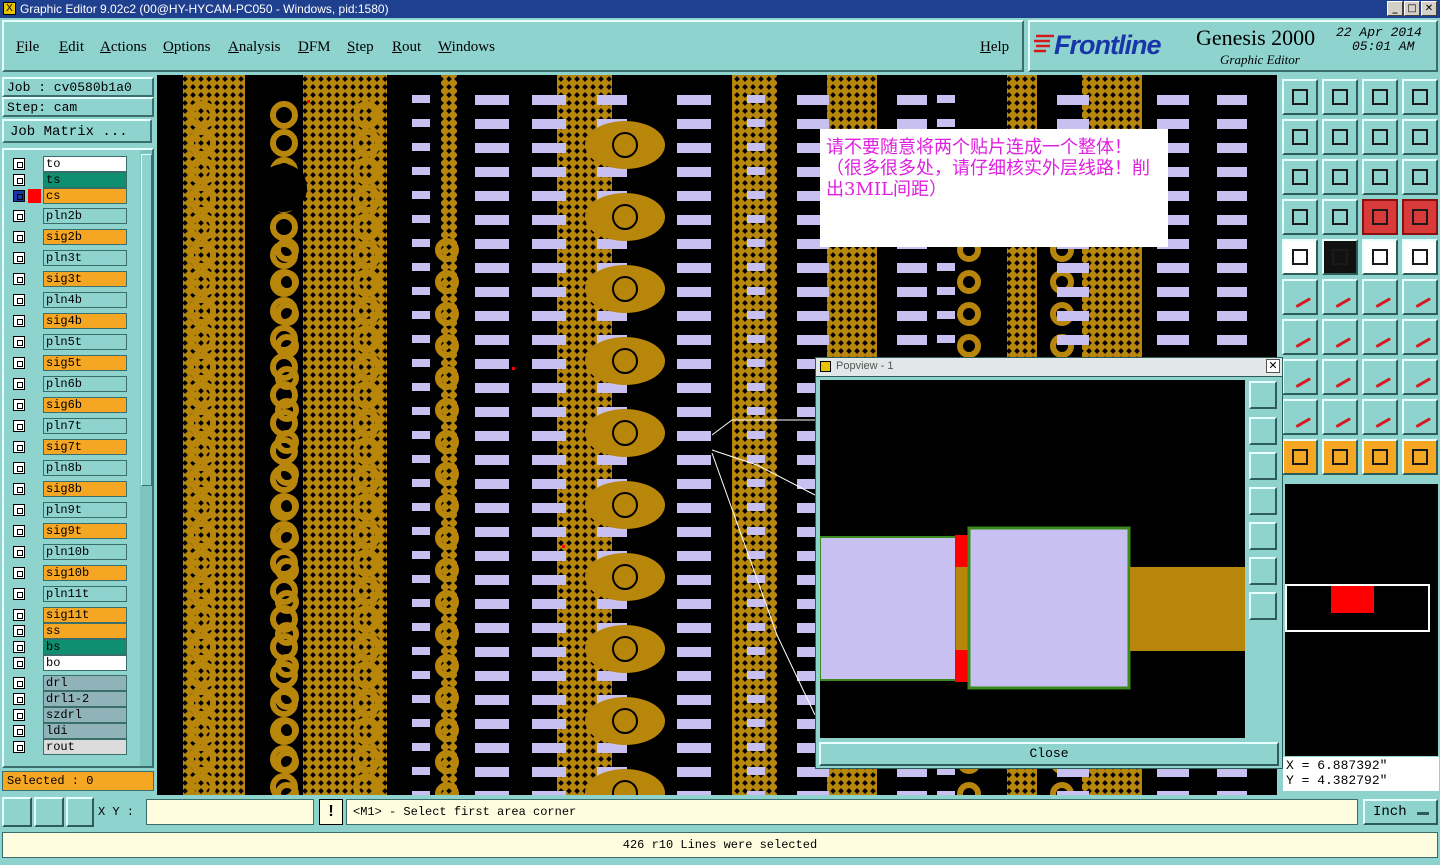 The image size is (1440, 865). Describe the element at coordinates (85, 279) in the screenshot. I see `layer-name: sig3t` at that location.